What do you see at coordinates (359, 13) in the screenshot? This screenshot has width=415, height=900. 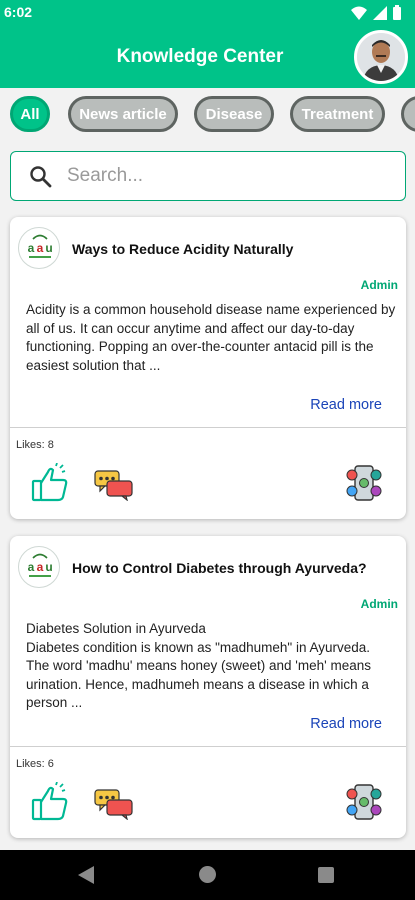 I see `wifi-icon` at bounding box center [359, 13].